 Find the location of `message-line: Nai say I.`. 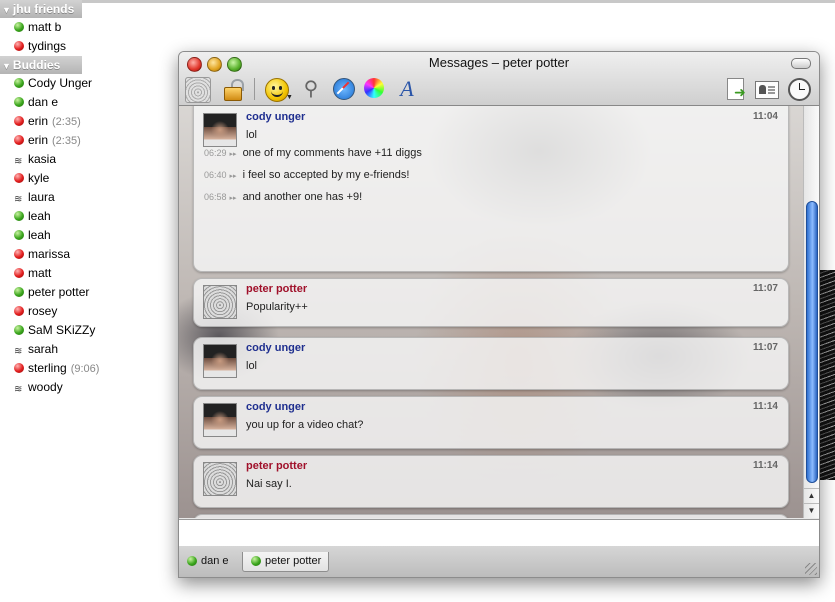

message-line: Nai say I. is located at coordinates (269, 484).